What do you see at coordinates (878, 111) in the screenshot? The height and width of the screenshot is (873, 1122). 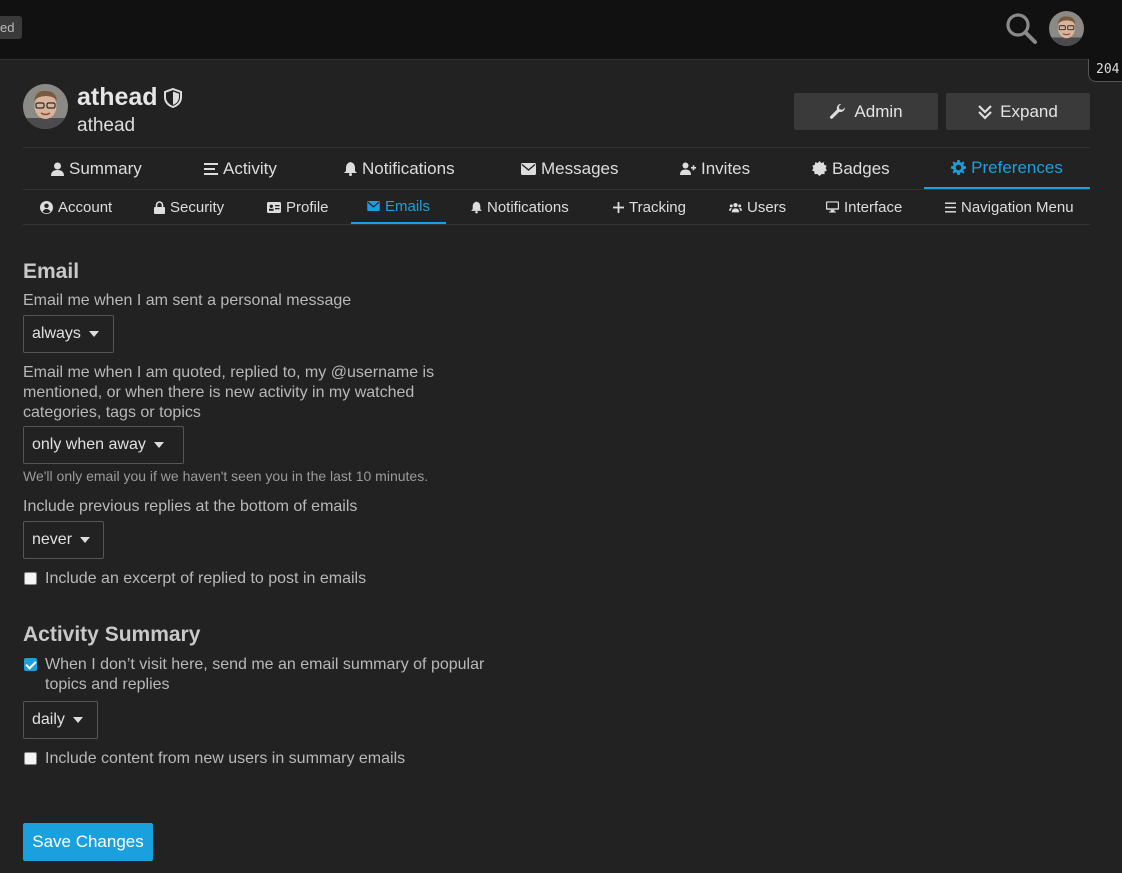 I see `admin-button-label: Admin` at bounding box center [878, 111].